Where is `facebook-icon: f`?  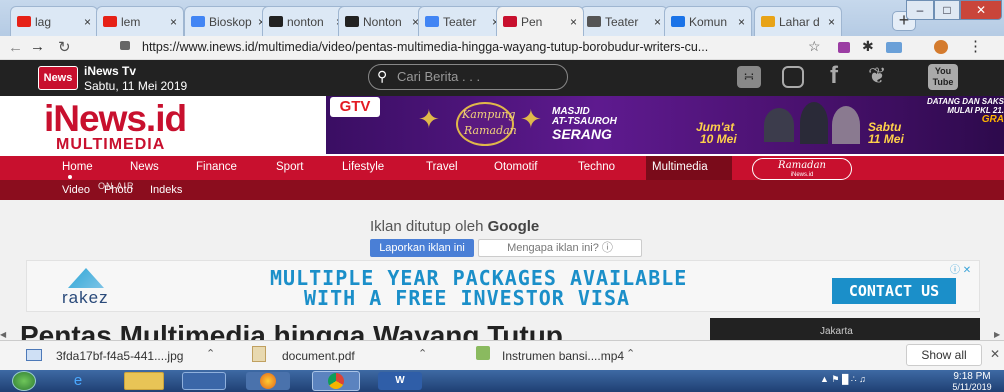 facebook-icon: f is located at coordinates (834, 76).